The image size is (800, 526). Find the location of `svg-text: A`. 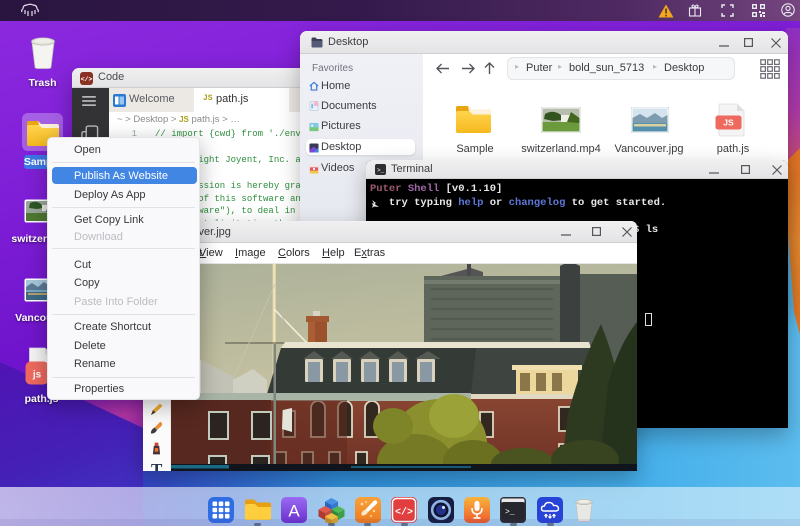

svg-text: A is located at coordinates (294, 511).